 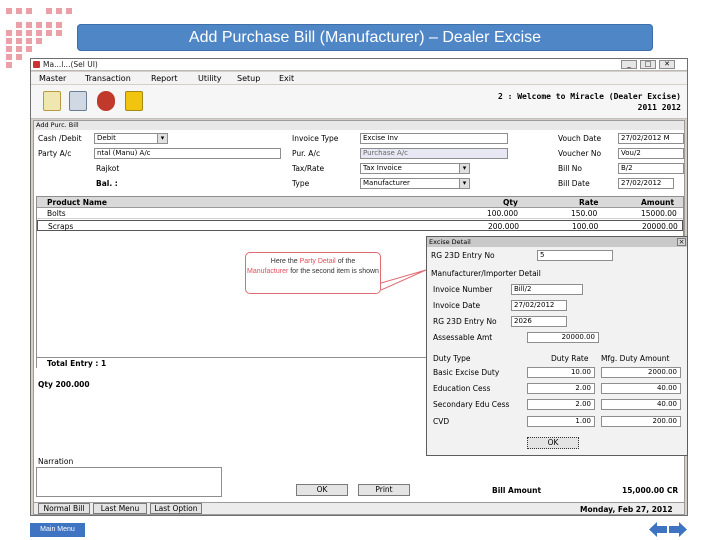 I want to click on dialog-ok-button: OK, so click(x=553, y=443).